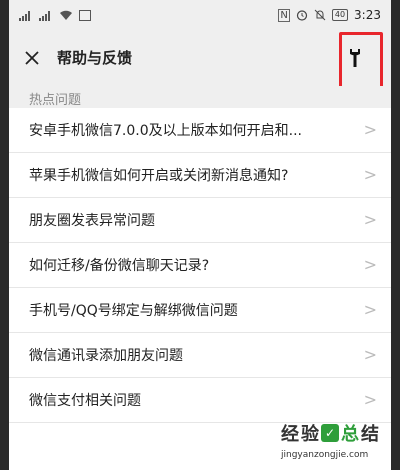 The image size is (400, 470). What do you see at coordinates (200, 400) in the screenshot?
I see `list-item: 微信支付相关问题 >` at bounding box center [200, 400].